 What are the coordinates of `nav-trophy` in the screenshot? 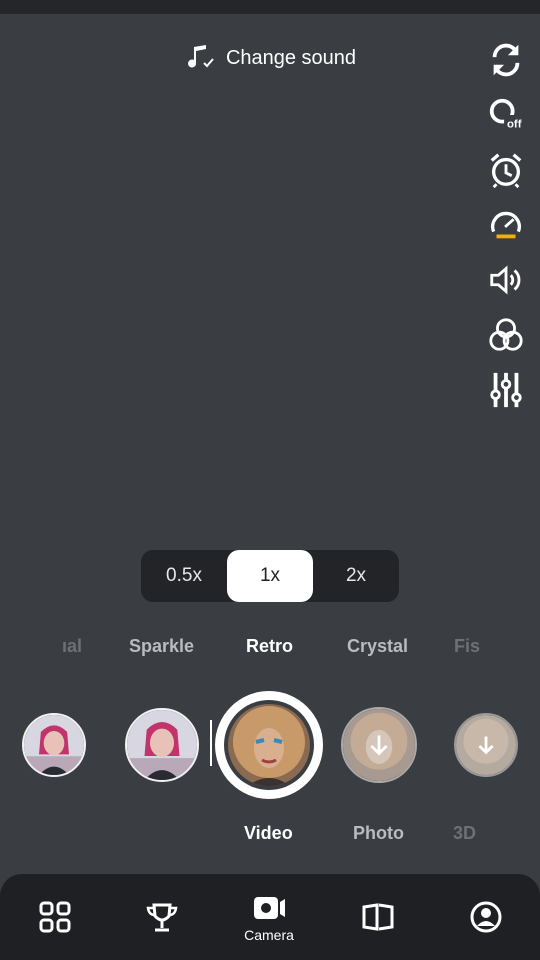 It's located at (162, 917).